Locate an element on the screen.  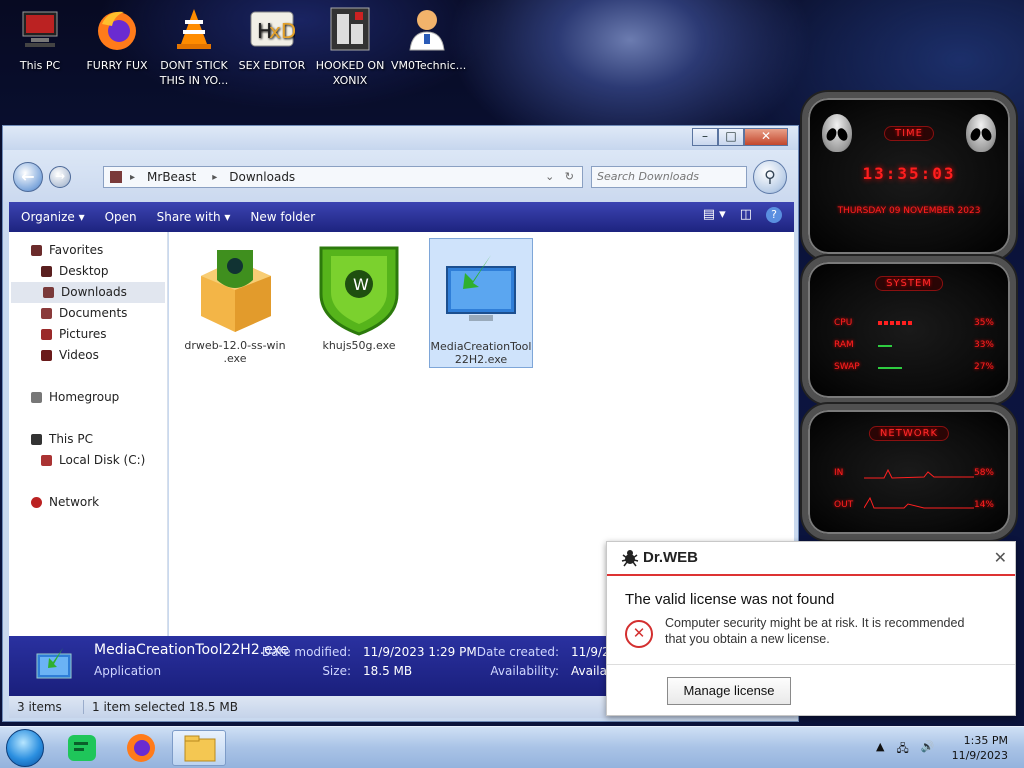
taskbar-app-firefox is located at coordinates (141, 748).